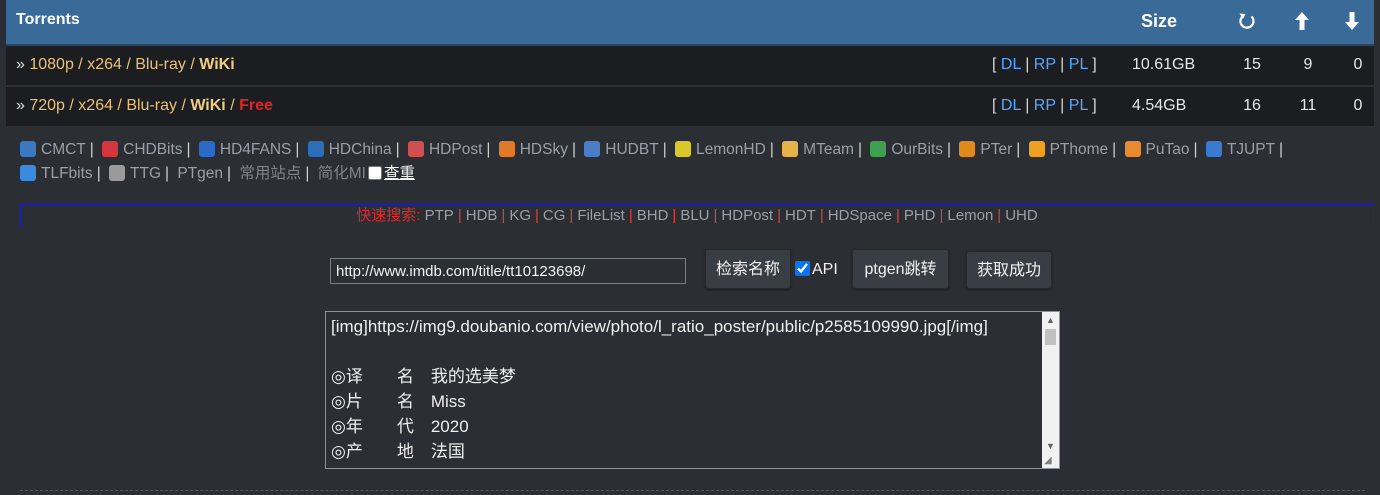 This screenshot has height=495, width=1380. Describe the element at coordinates (455, 149) in the screenshot. I see `site-link-label: HDPost` at that location.